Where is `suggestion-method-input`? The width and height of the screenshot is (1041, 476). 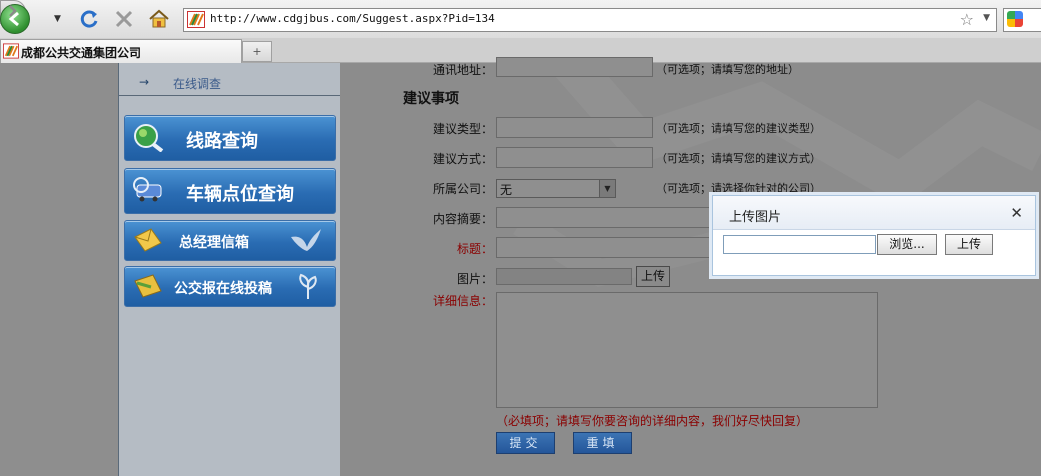 suggestion-method-input is located at coordinates (574, 157).